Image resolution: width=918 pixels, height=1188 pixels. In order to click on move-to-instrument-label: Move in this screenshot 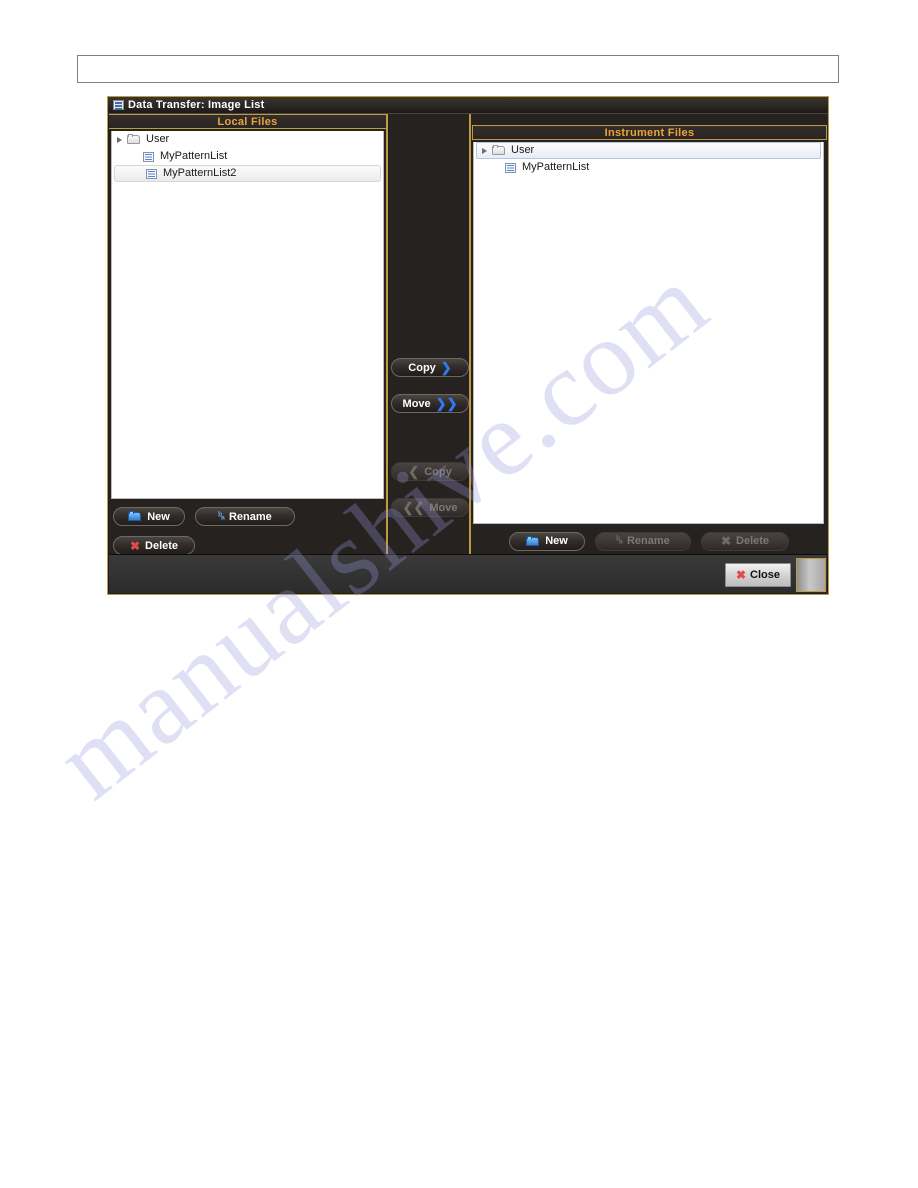, I will do `click(416, 403)`.